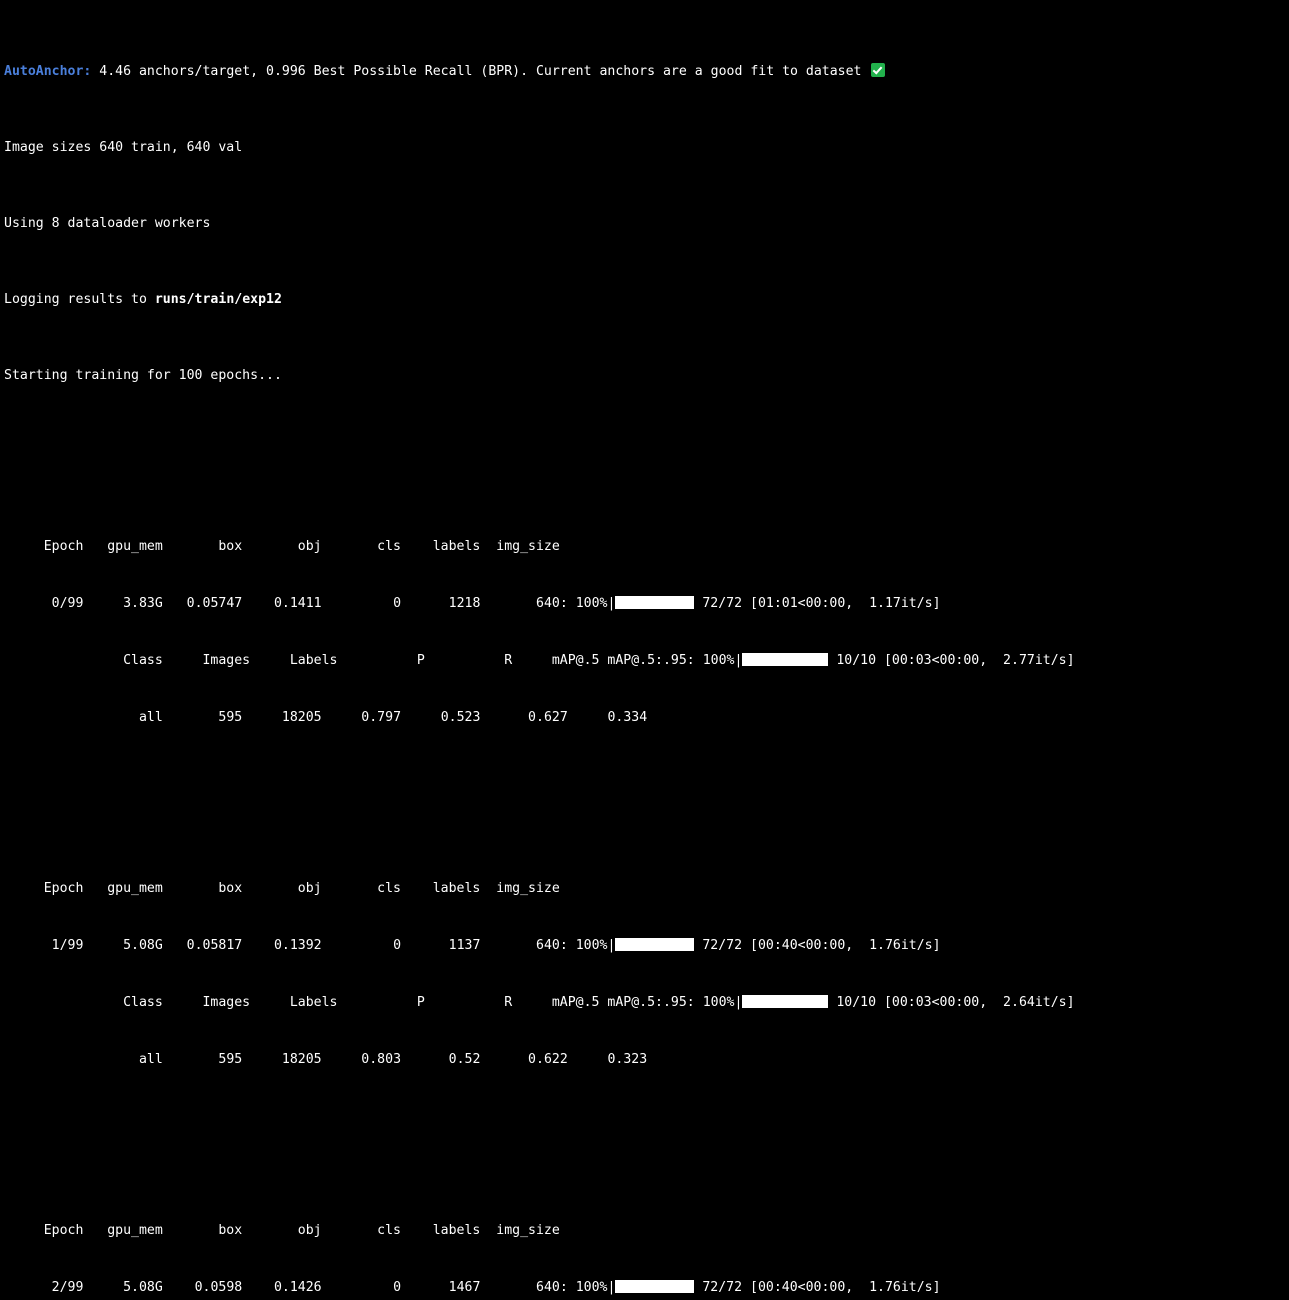 The width and height of the screenshot is (1289, 1300). I want to click on epoch-value: 1/99, so click(44, 945).